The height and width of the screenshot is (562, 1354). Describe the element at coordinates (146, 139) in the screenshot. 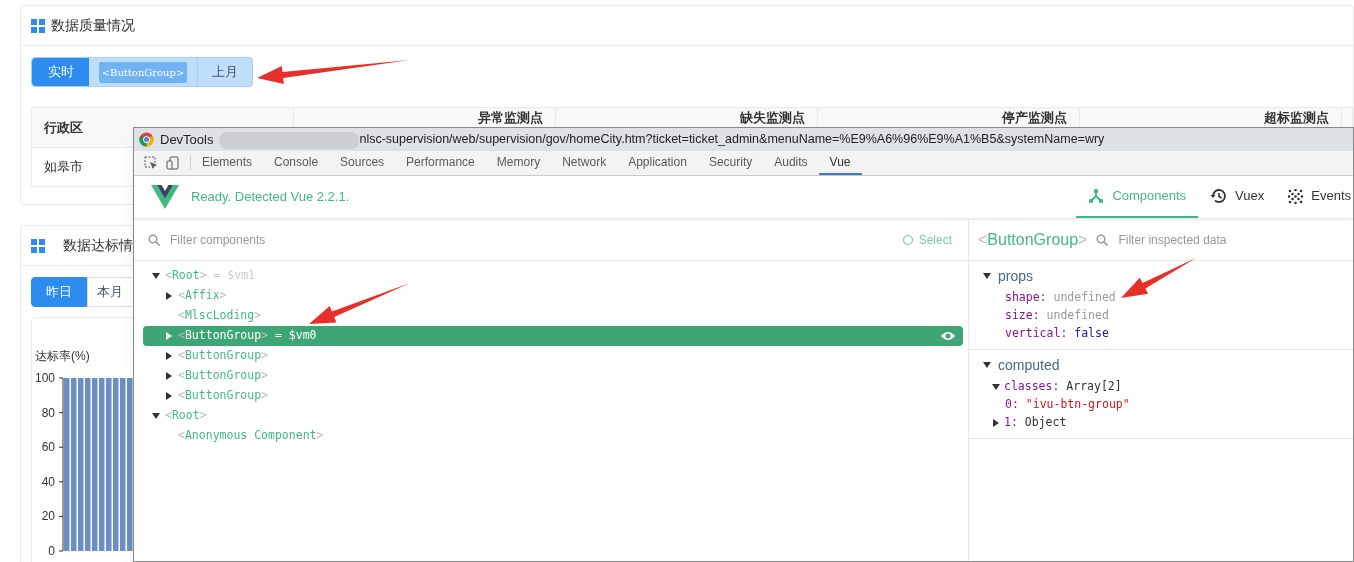

I see `browser-logo-icon` at that location.